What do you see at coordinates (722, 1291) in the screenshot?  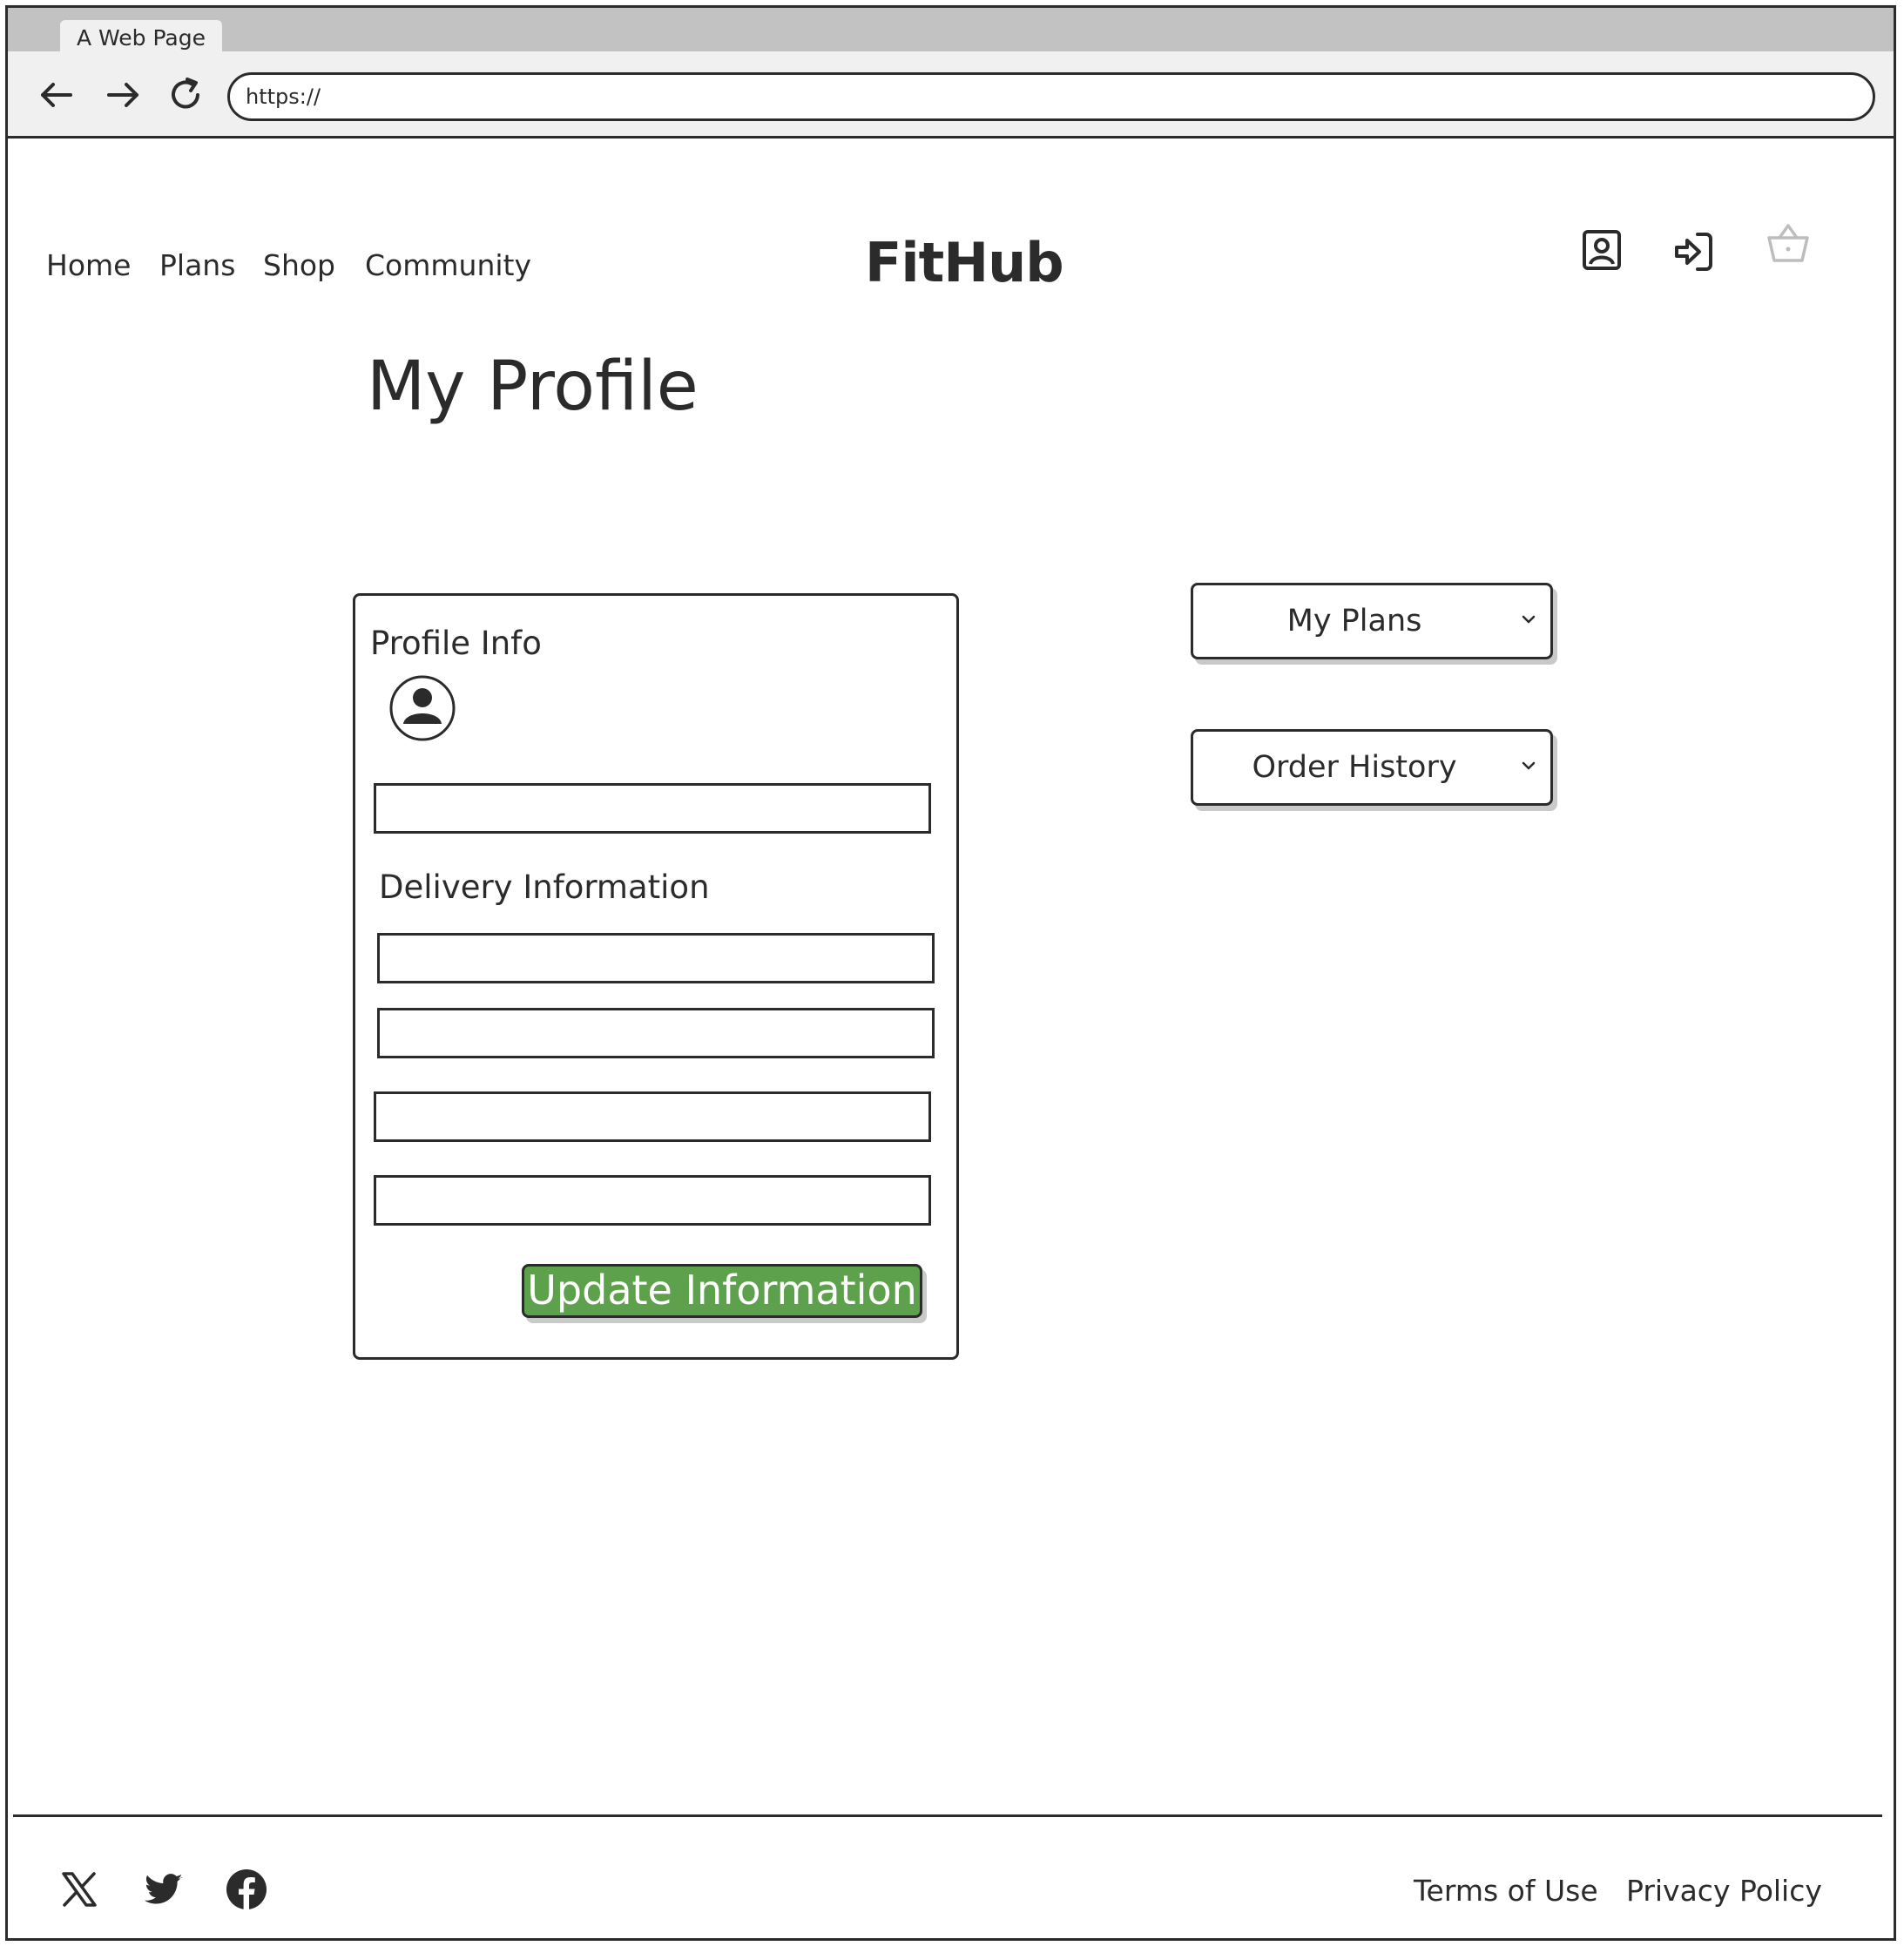 I see `update-information-button: Update Information` at bounding box center [722, 1291].